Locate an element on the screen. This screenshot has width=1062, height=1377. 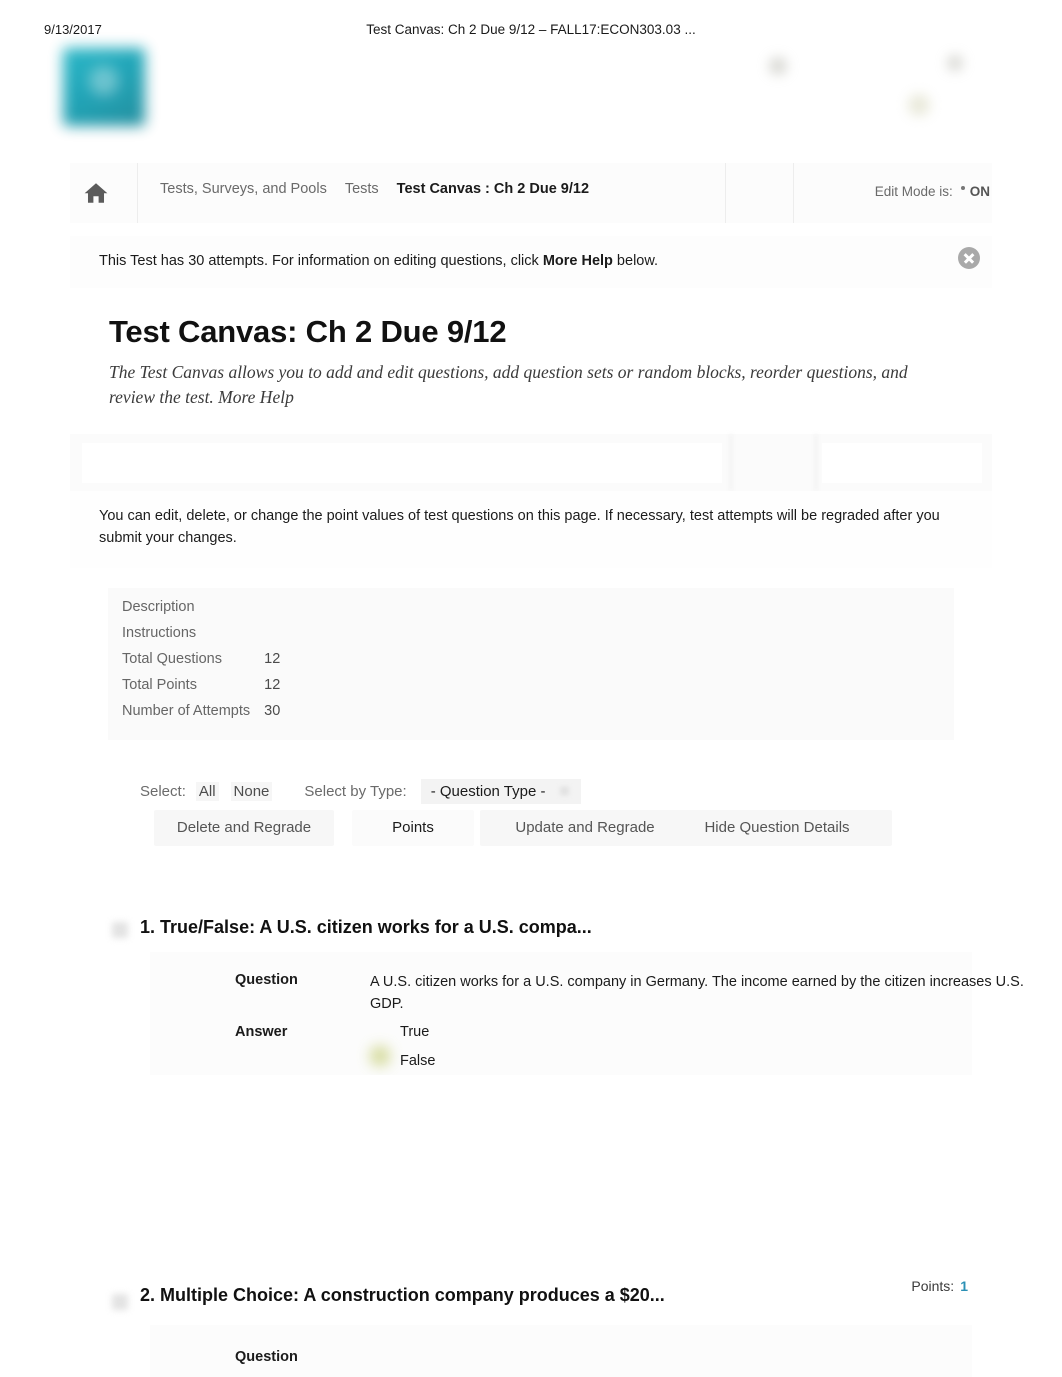
select-label: Select: is located at coordinates (163, 791).